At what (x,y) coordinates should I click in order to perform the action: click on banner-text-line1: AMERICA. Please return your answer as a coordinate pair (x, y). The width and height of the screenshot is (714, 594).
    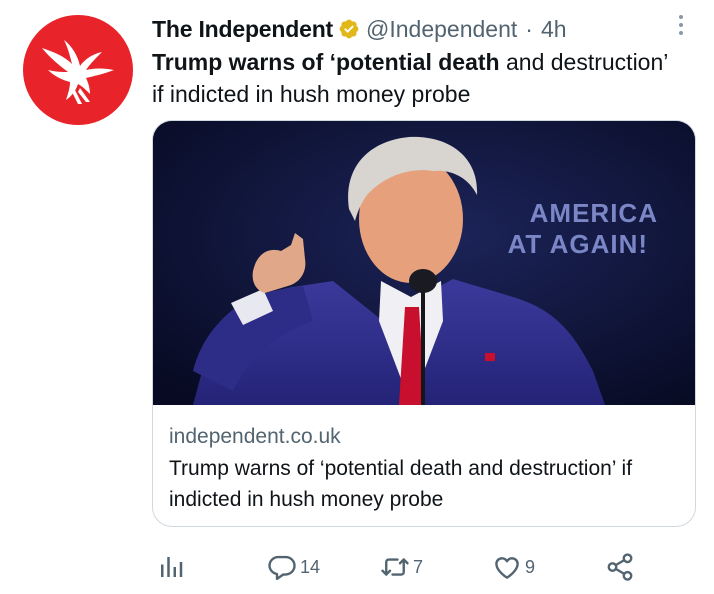
    Looking at the image, I should click on (594, 213).